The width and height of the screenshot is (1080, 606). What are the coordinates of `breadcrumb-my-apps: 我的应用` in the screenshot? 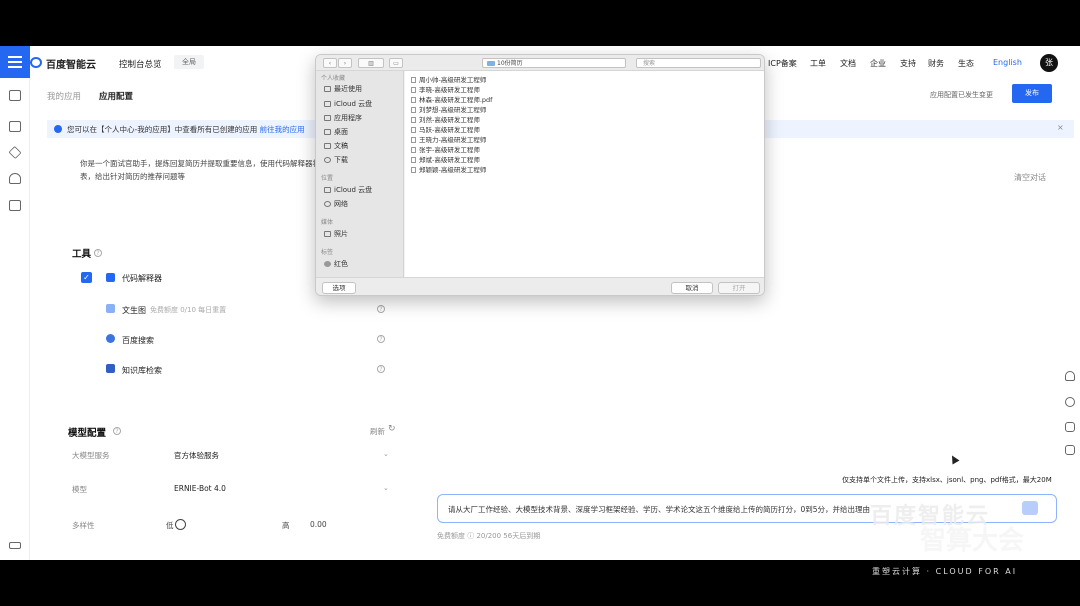 It's located at (64, 96).